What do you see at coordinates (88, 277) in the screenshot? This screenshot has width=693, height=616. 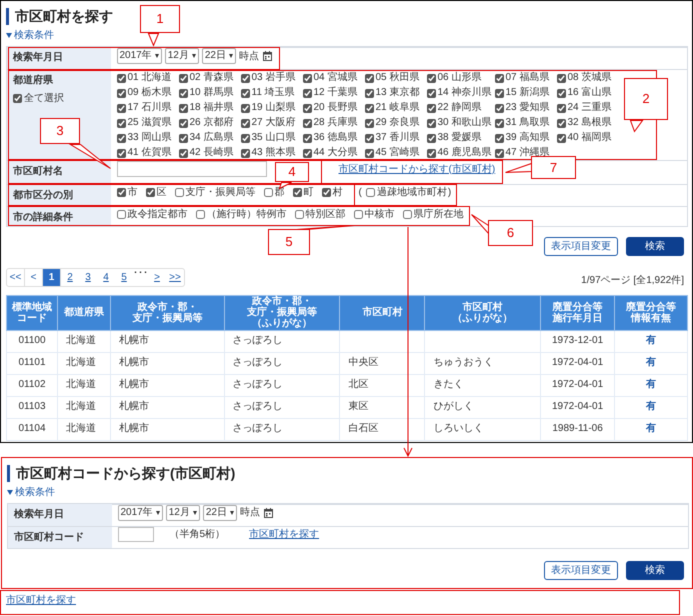 I see `page-link: 3` at bounding box center [88, 277].